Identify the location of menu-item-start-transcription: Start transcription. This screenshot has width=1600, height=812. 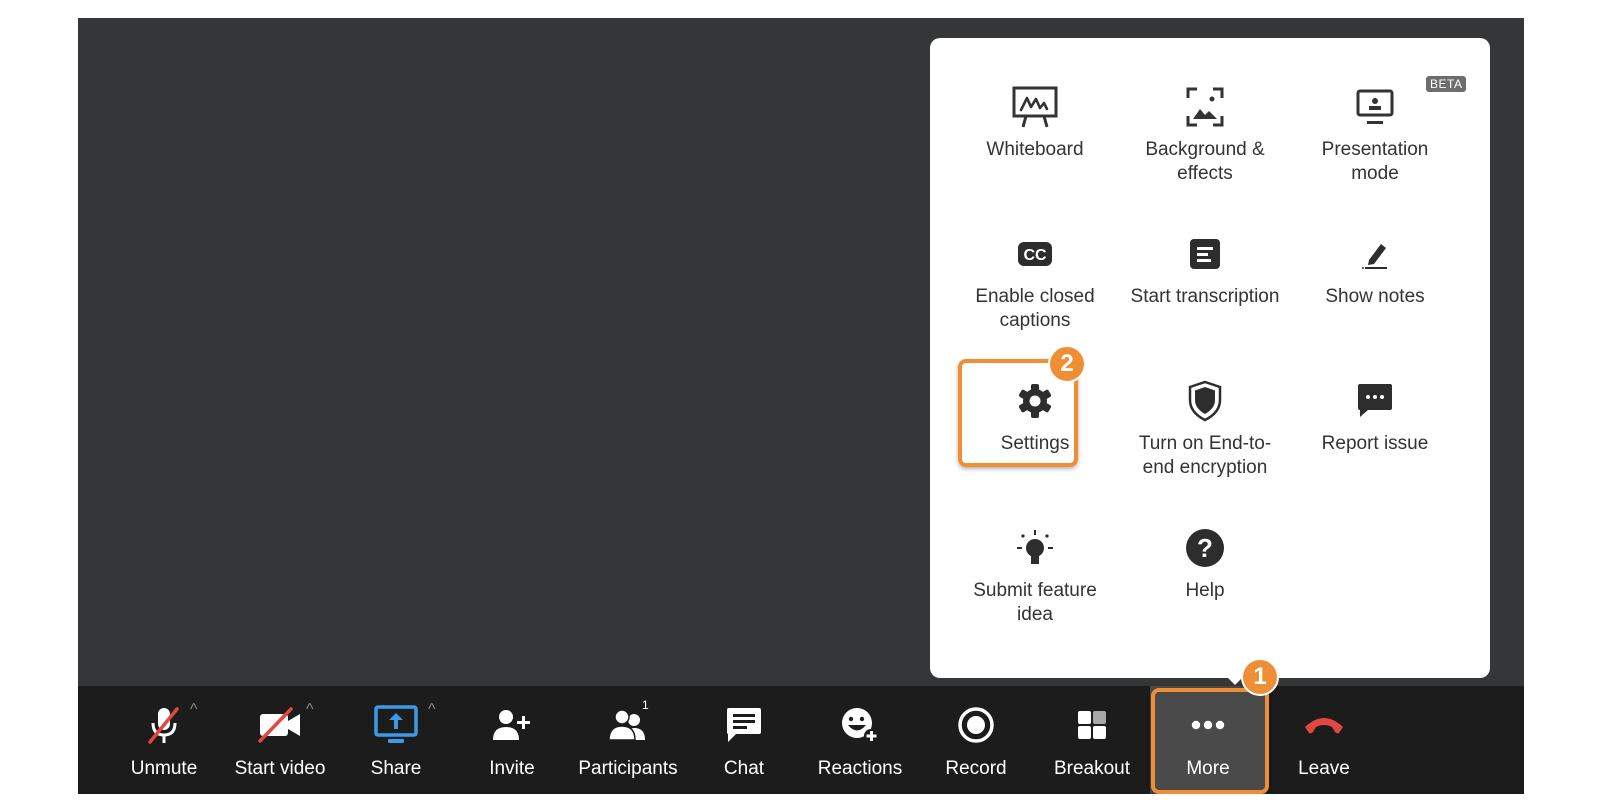
(1205, 294).